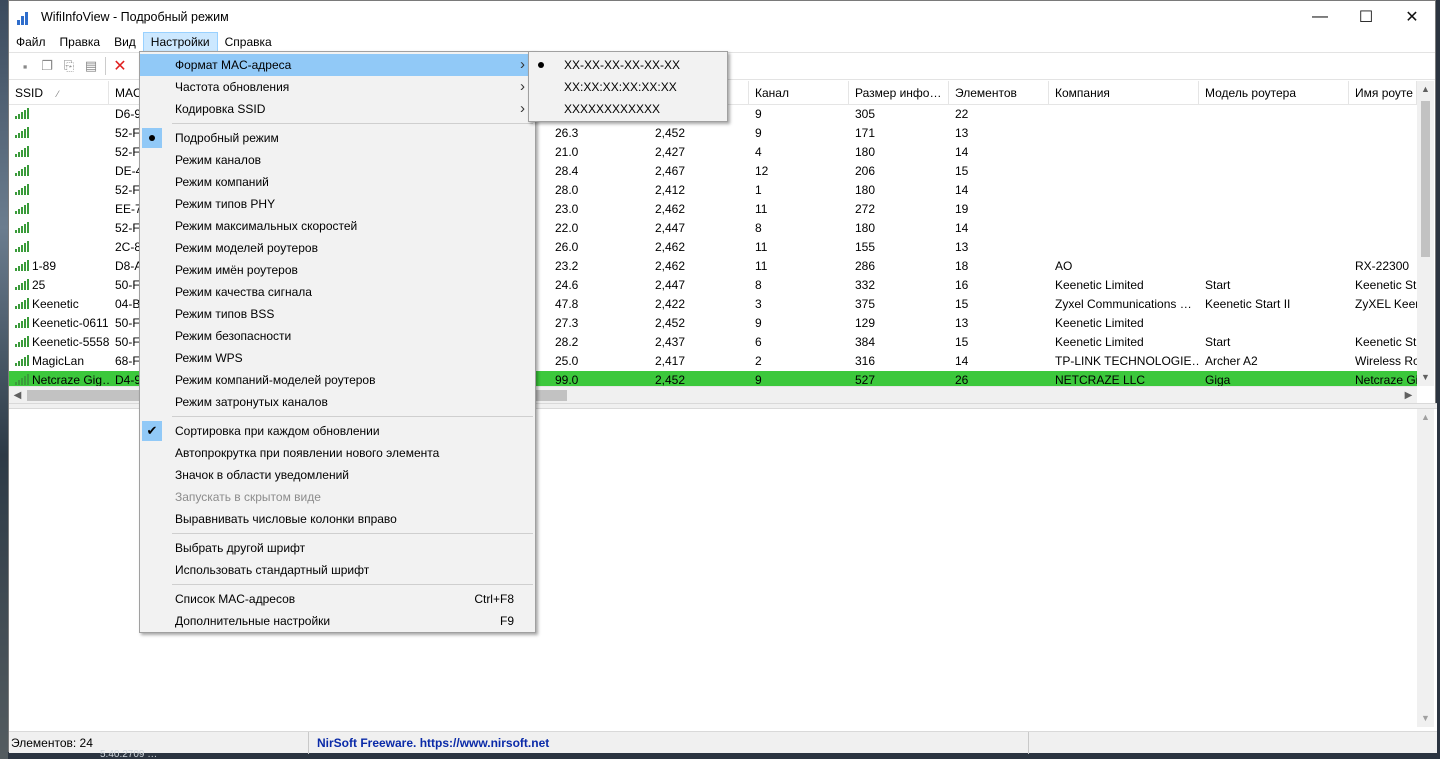 The width and height of the screenshot is (1440, 759). Describe the element at coordinates (337, 87) in the screenshot. I see `menu-item: Частота обновления ›` at that location.